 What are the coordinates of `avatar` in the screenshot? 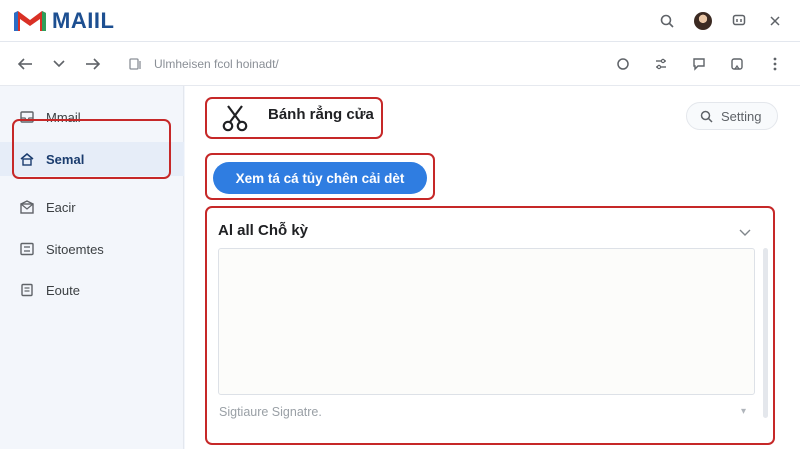 It's located at (703, 21).